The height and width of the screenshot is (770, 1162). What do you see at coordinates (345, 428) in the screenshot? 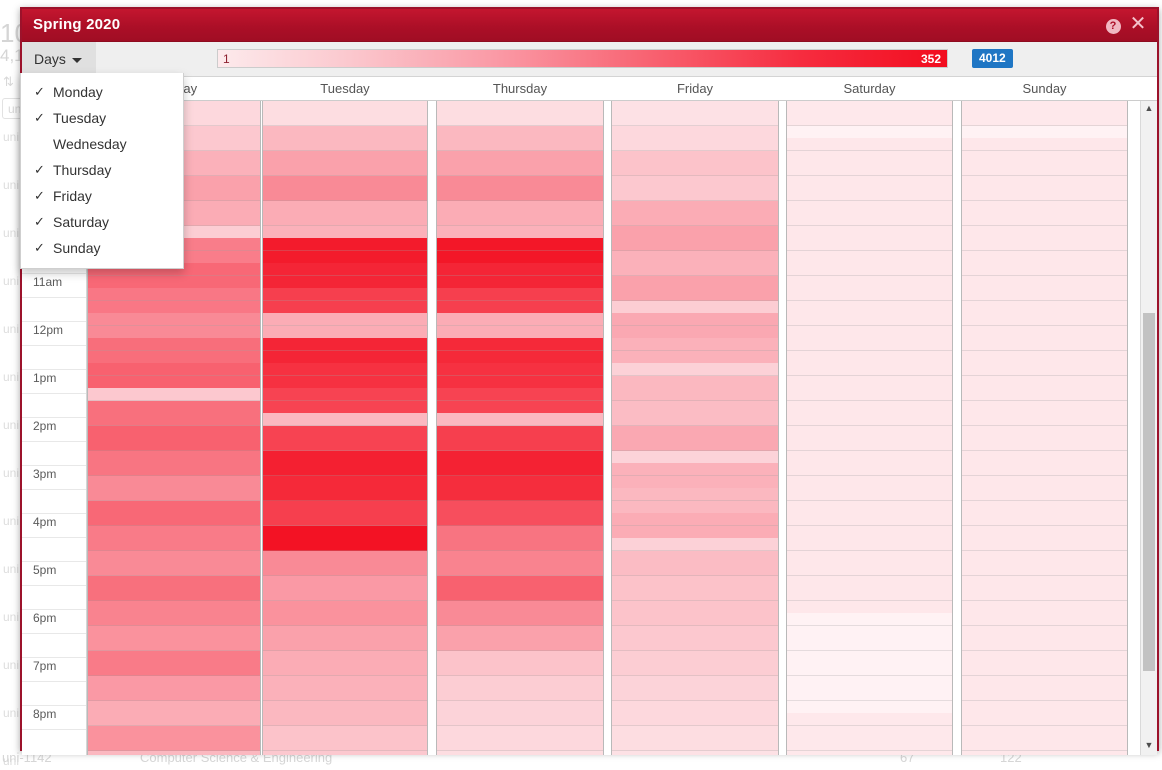
I see `heatmap-column-tuesday` at bounding box center [345, 428].